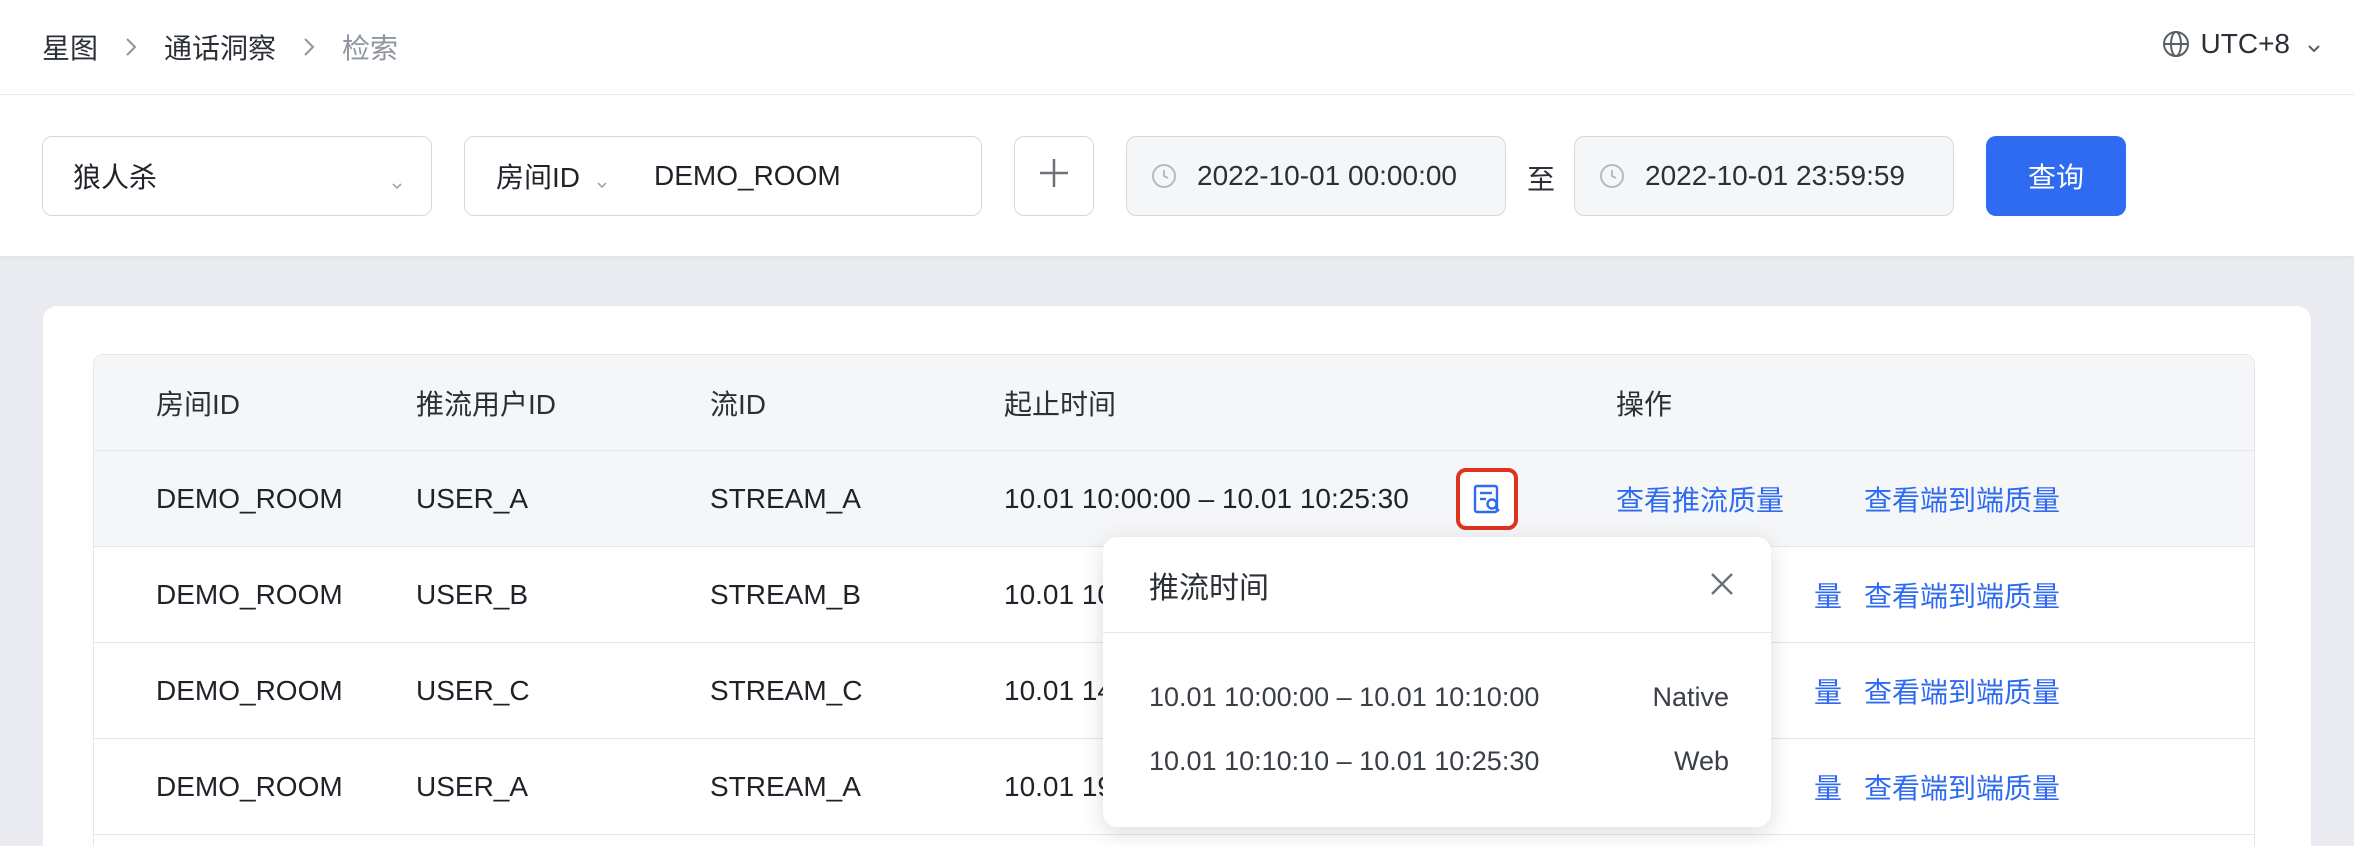 The image size is (2354, 846). Describe the element at coordinates (1700, 499) in the screenshot. I see `view-push-quality-link: 查看推流质量` at that location.